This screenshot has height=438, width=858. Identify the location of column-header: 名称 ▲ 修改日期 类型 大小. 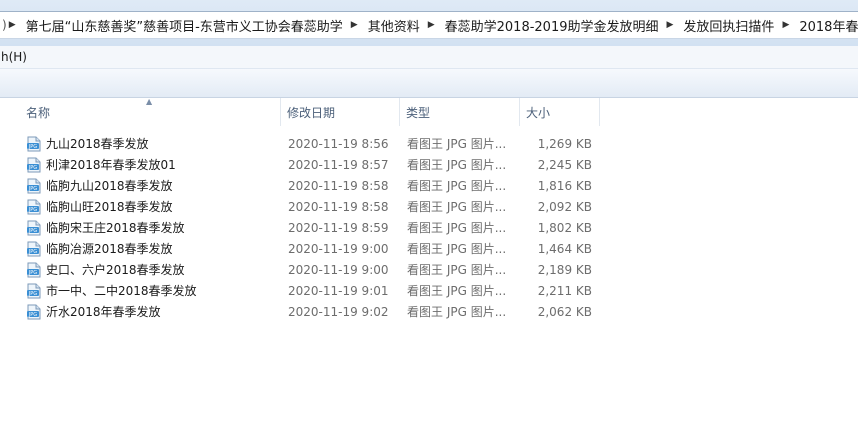
(300, 111).